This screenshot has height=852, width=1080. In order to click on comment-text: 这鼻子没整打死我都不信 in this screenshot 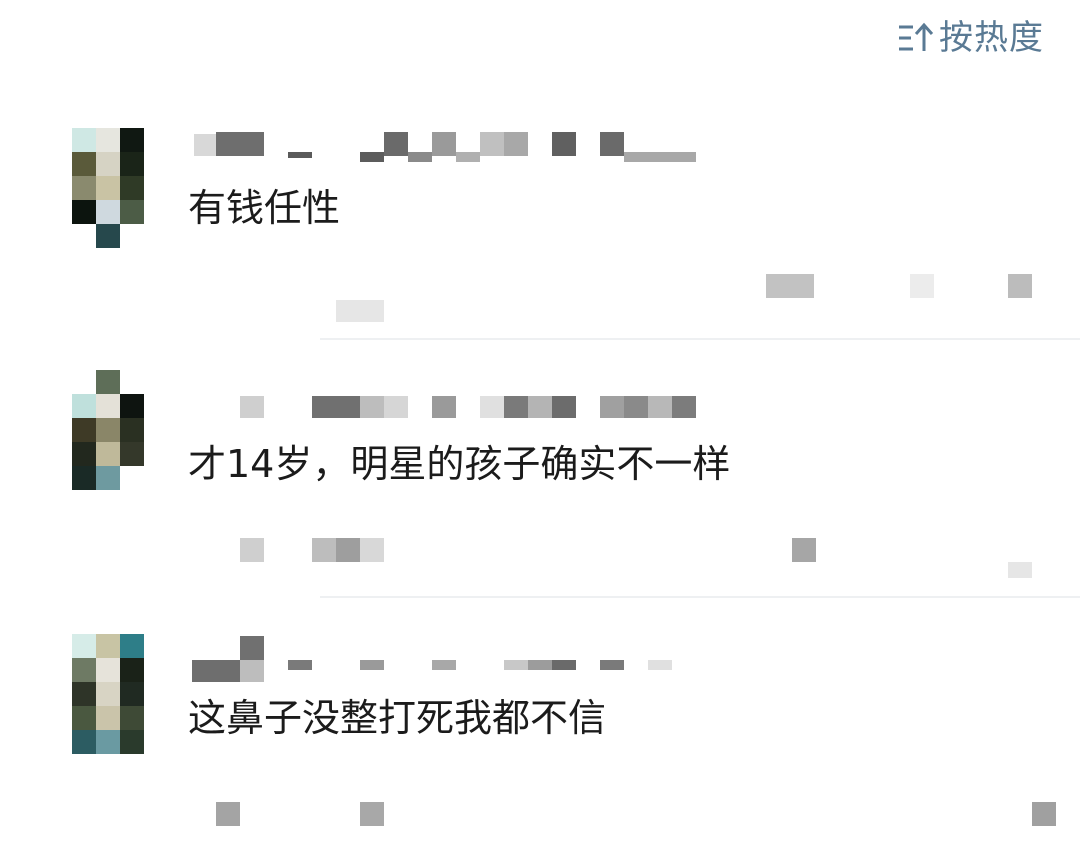, I will do `click(397, 718)`.